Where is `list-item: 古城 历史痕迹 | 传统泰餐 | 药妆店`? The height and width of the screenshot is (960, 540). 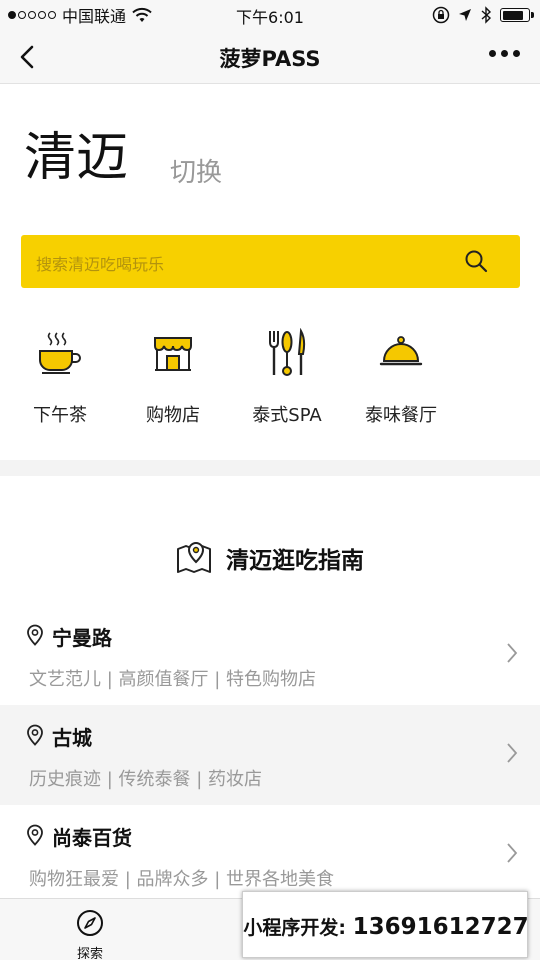
list-item: 古城 历史痕迹 | 传统泰餐 | 药妆店 is located at coordinates (270, 755).